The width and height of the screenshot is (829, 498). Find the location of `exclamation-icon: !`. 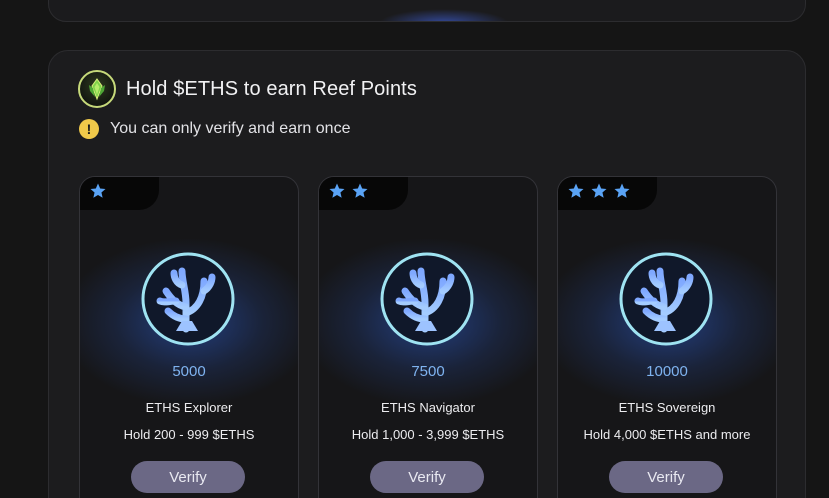

exclamation-icon: ! is located at coordinates (89, 129).